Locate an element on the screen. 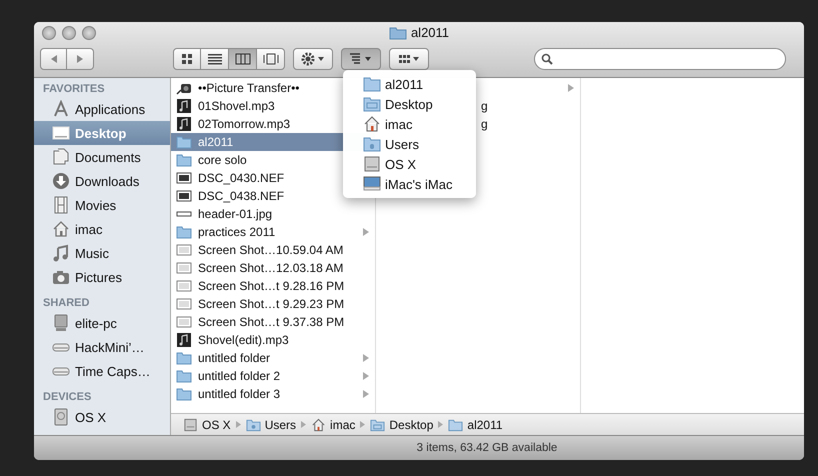 The image size is (818, 476). file-name: ••Picture Transfer•• is located at coordinates (249, 88).